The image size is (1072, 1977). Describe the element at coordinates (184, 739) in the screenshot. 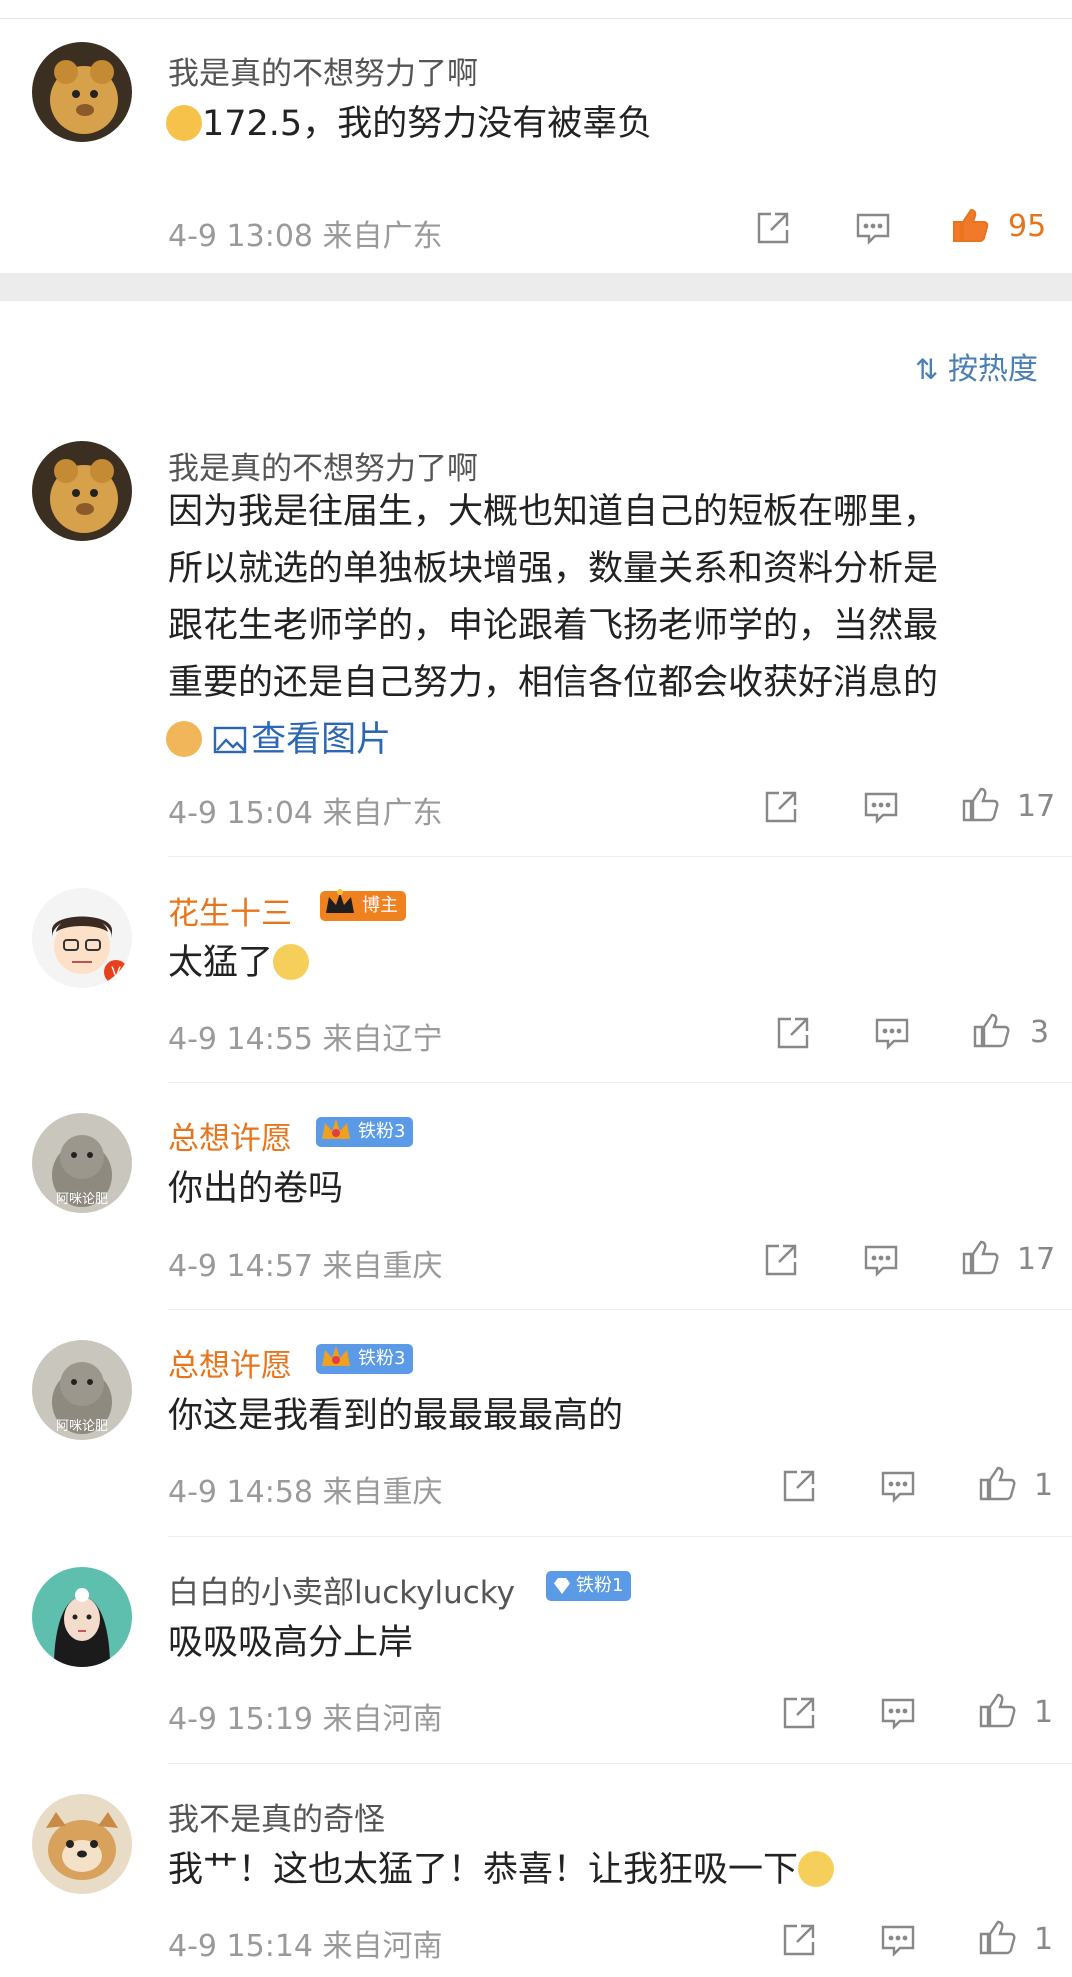

I see `drooling-emoji-icon` at that location.